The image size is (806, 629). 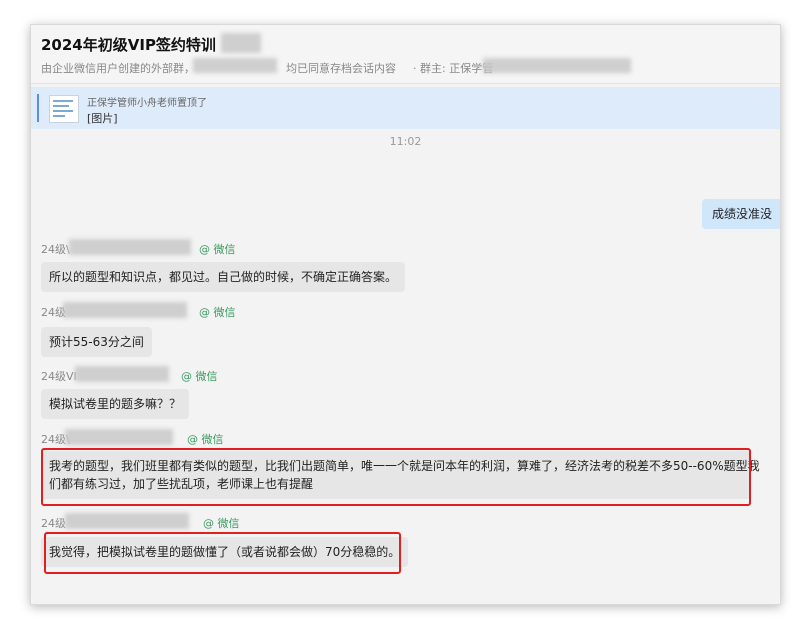 What do you see at coordinates (128, 44) in the screenshot?
I see `group-title: 2024年初级VIP签约特训` at bounding box center [128, 44].